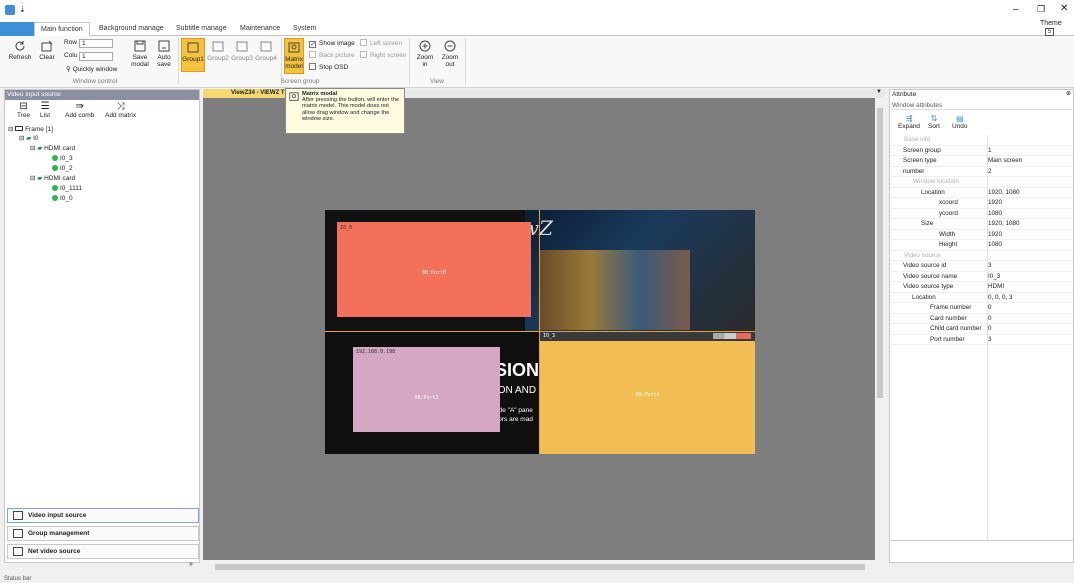 This screenshot has width=1074, height=583. Describe the element at coordinates (514, 410) in the screenshot. I see `background-banner-text: ade "A" pane` at that location.